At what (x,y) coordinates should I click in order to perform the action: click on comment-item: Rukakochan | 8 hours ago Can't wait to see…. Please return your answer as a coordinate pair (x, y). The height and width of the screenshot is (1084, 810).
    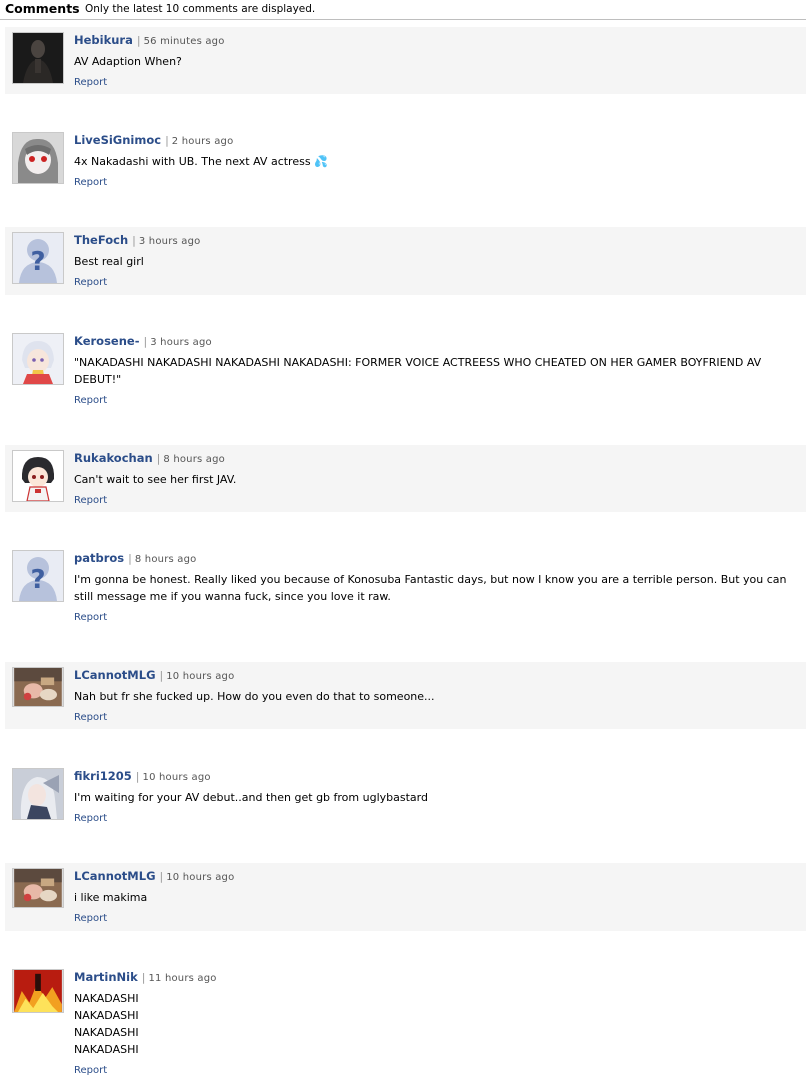
    Looking at the image, I should click on (405, 478).